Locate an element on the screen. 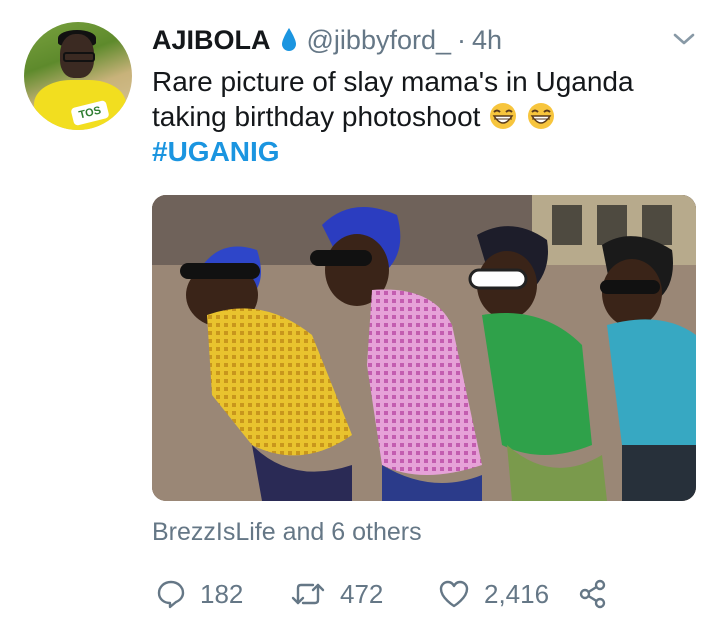 This screenshot has height=626, width=720. tweet-header: AJIBOLA @jibbyford_ · 4h is located at coordinates (327, 40).